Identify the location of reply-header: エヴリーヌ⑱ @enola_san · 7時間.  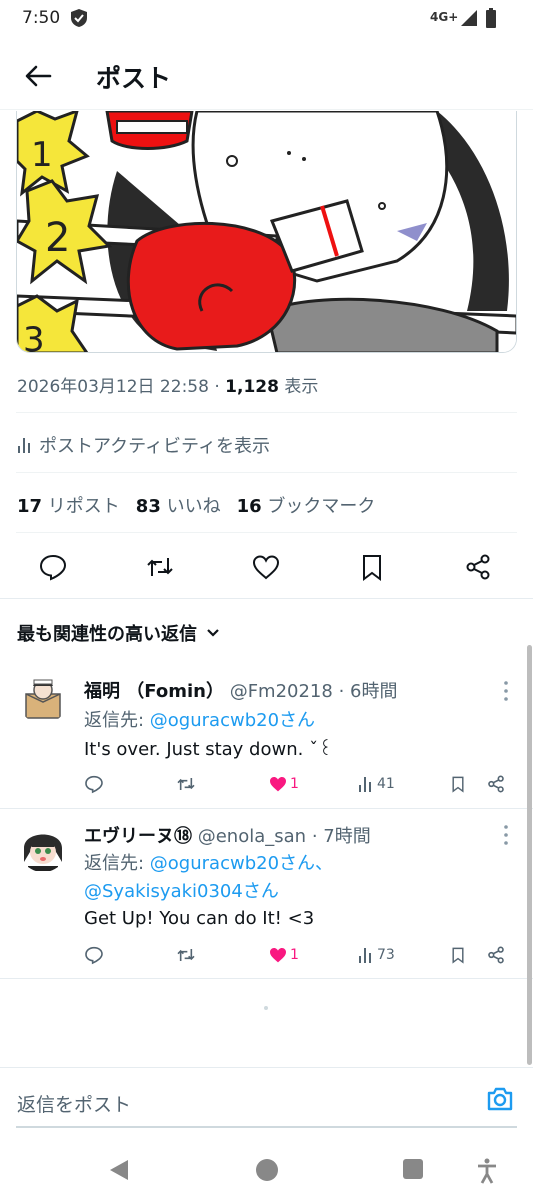
(227, 836).